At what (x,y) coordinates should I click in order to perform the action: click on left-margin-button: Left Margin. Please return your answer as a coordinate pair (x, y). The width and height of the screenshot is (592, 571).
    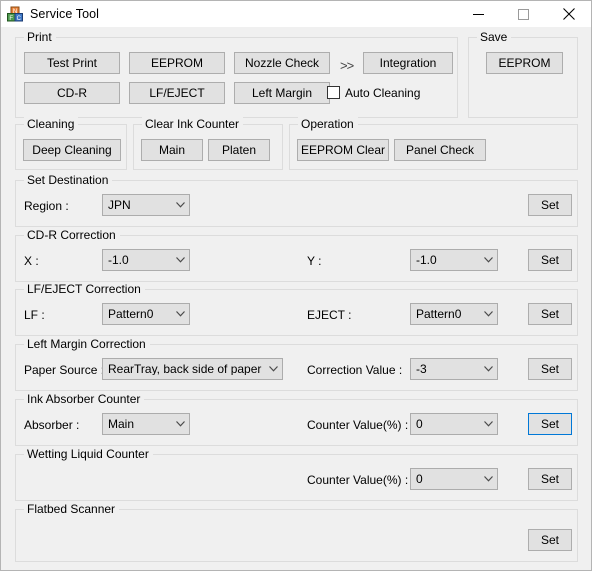
    Looking at the image, I should click on (282, 93).